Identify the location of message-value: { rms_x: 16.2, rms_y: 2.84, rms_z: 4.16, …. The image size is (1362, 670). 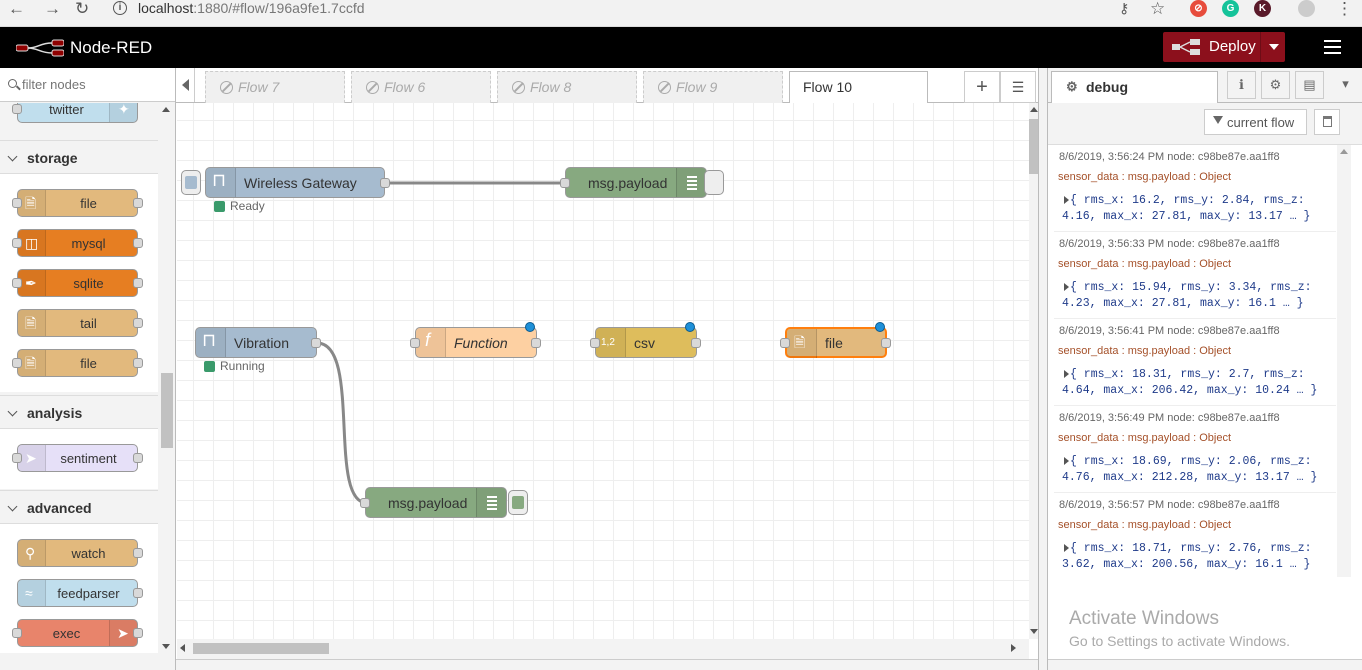
(1186, 209).